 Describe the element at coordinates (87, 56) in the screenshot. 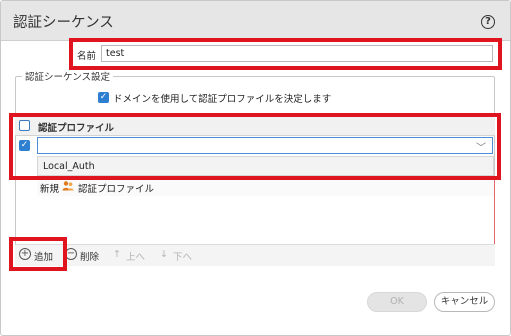

I see `name-label: 名前` at that location.